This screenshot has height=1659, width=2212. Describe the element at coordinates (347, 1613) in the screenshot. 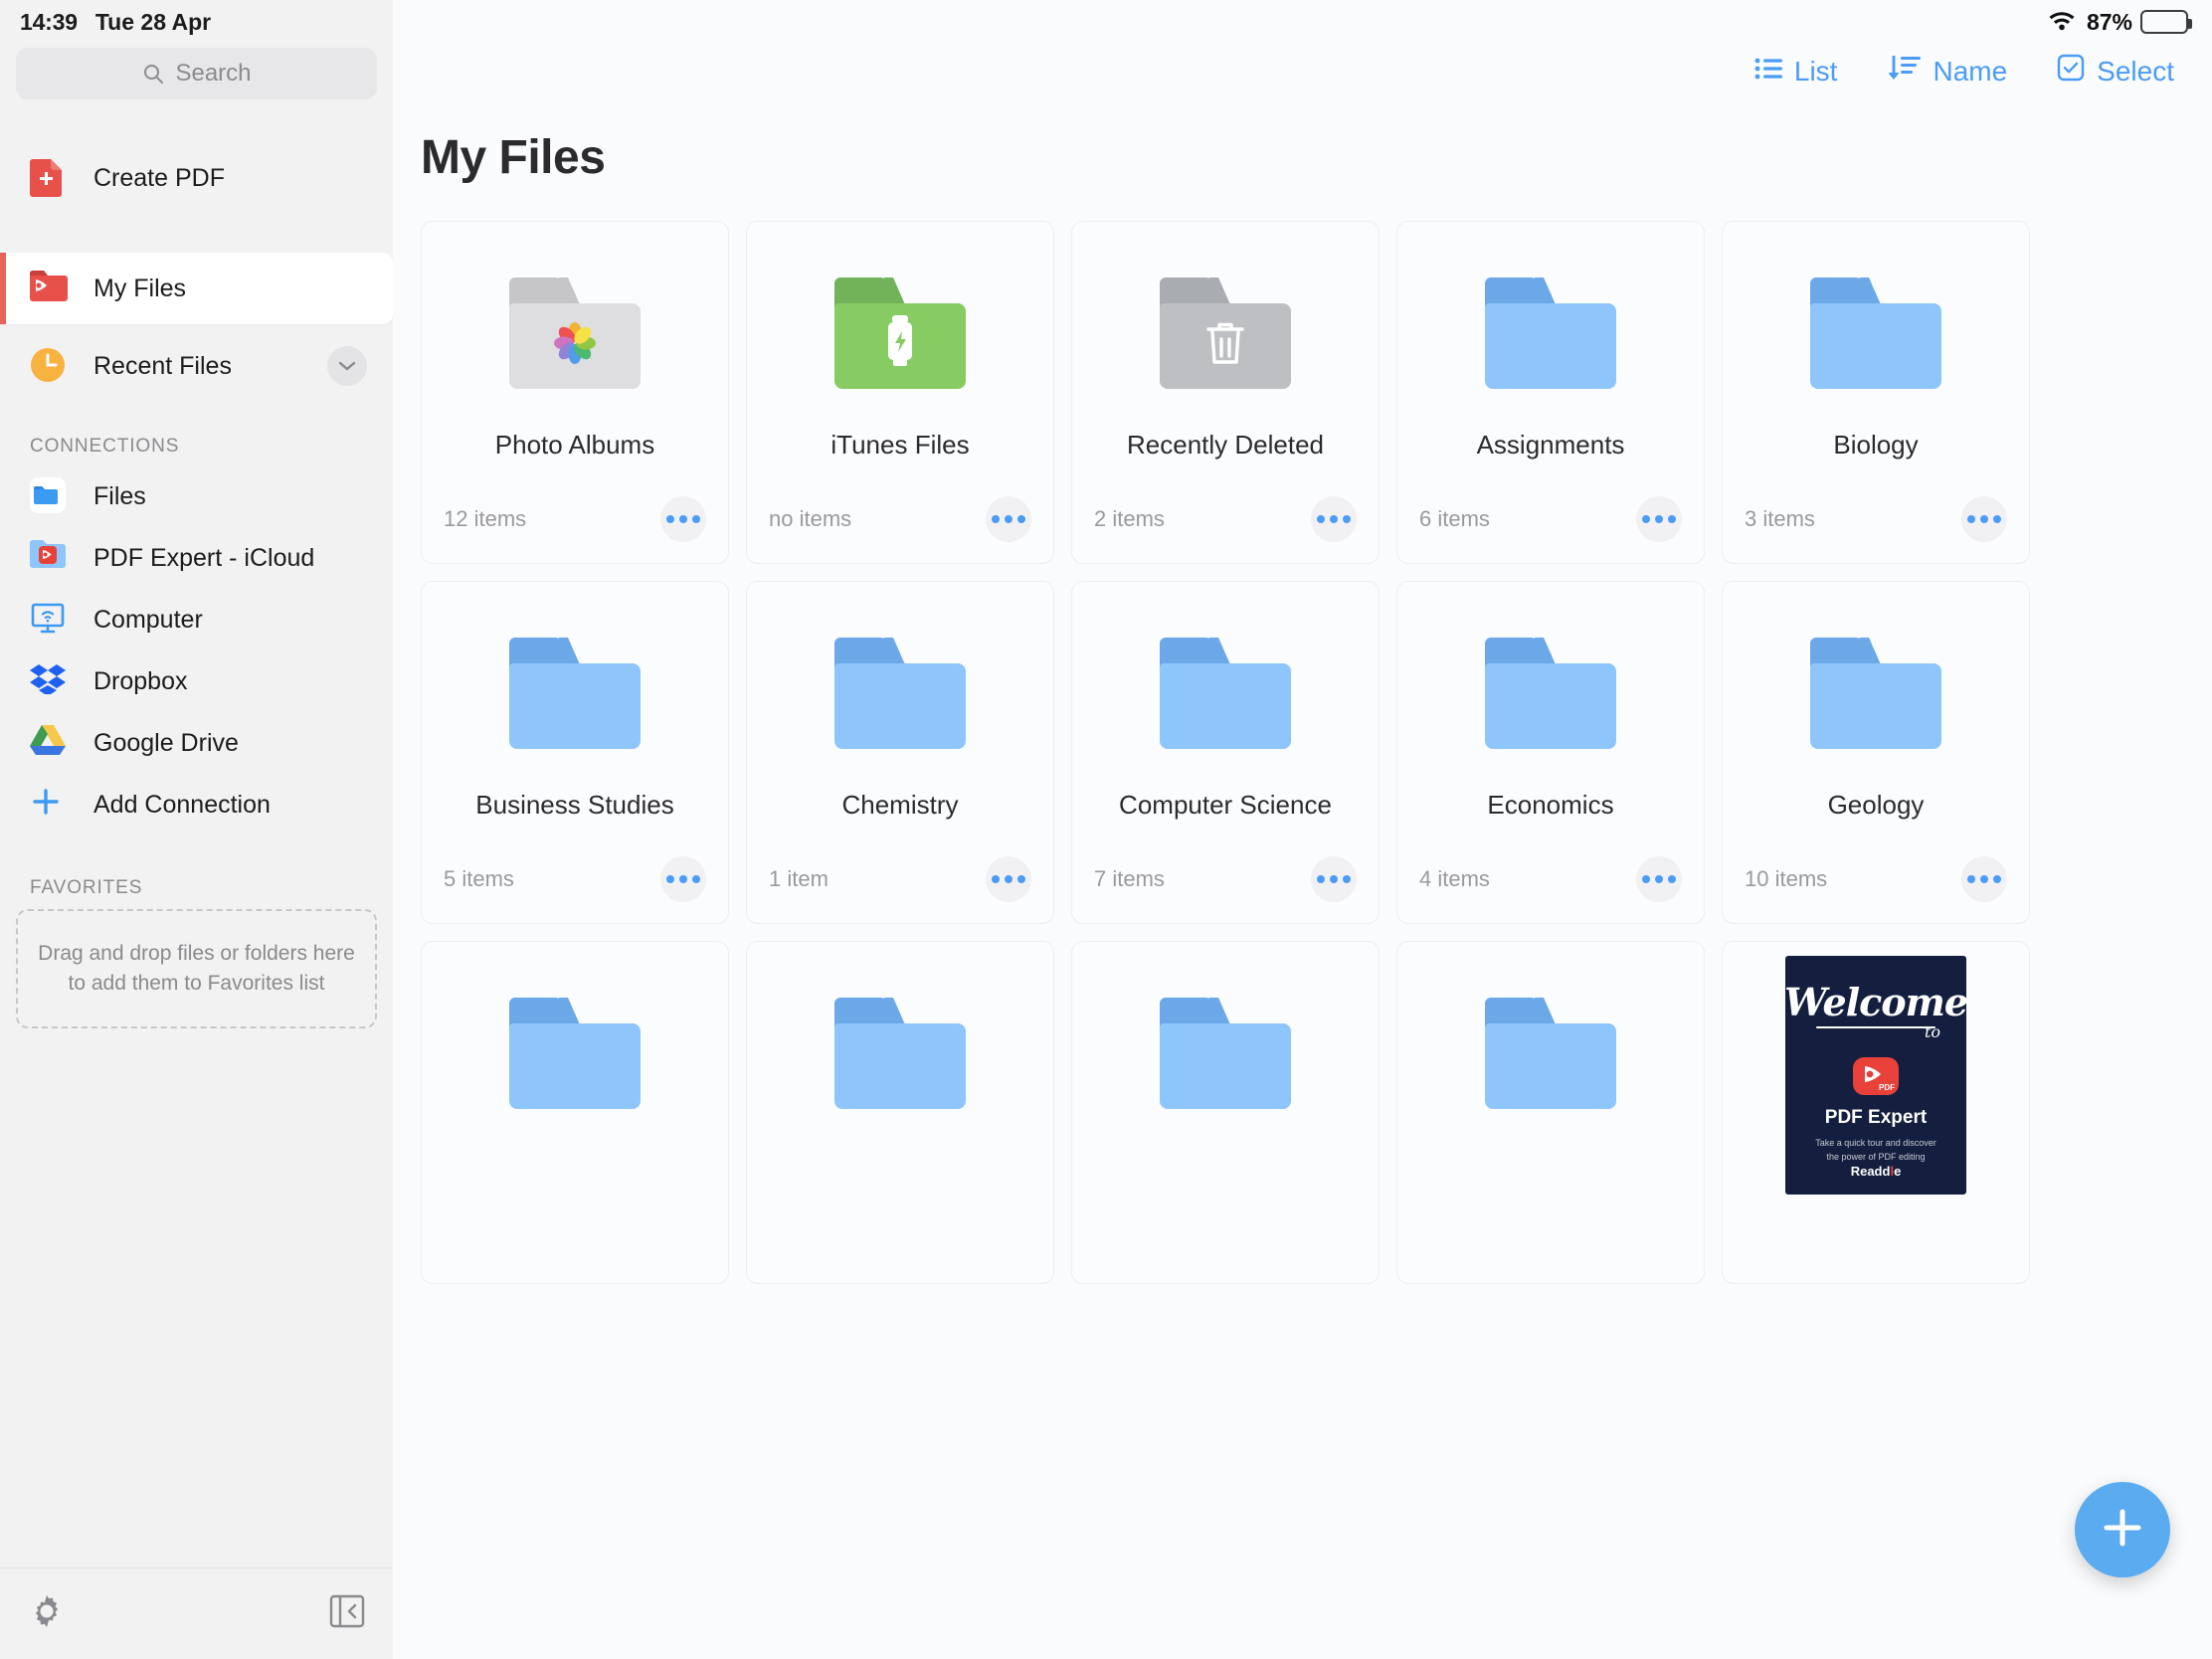

I see `collapse-sidebar-icon` at that location.